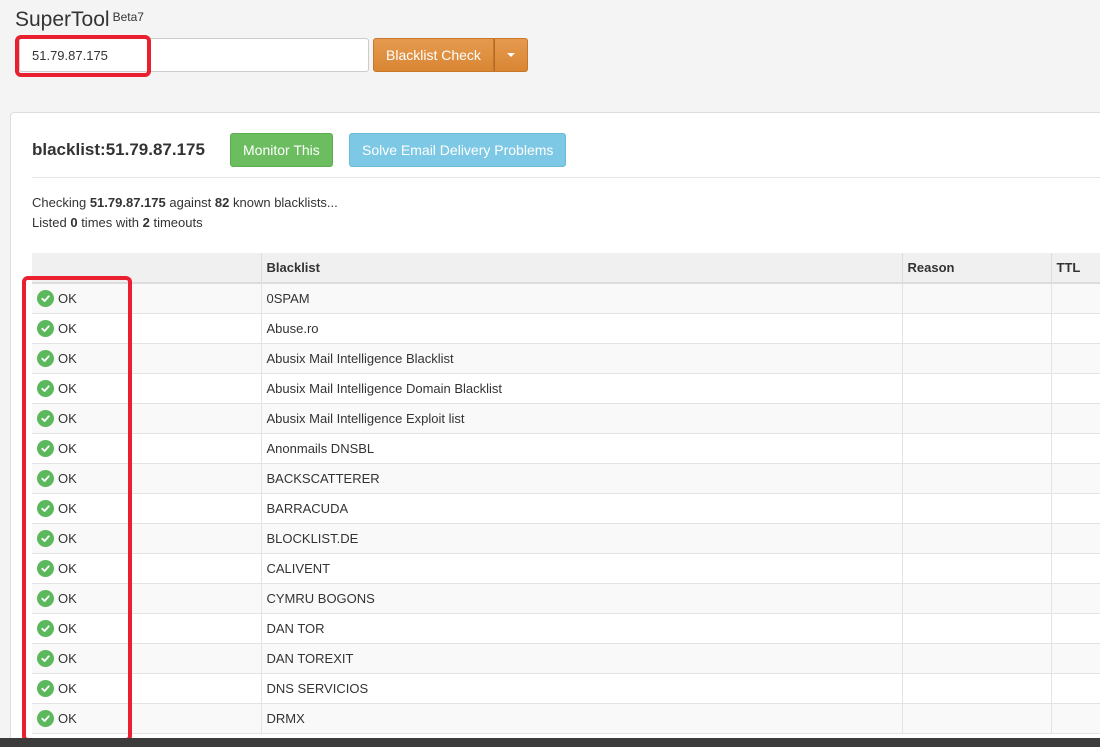 The height and width of the screenshot is (747, 1100). What do you see at coordinates (581, 538) in the screenshot?
I see `blacklist-name-cell: BLOCKLIST.DE` at bounding box center [581, 538].